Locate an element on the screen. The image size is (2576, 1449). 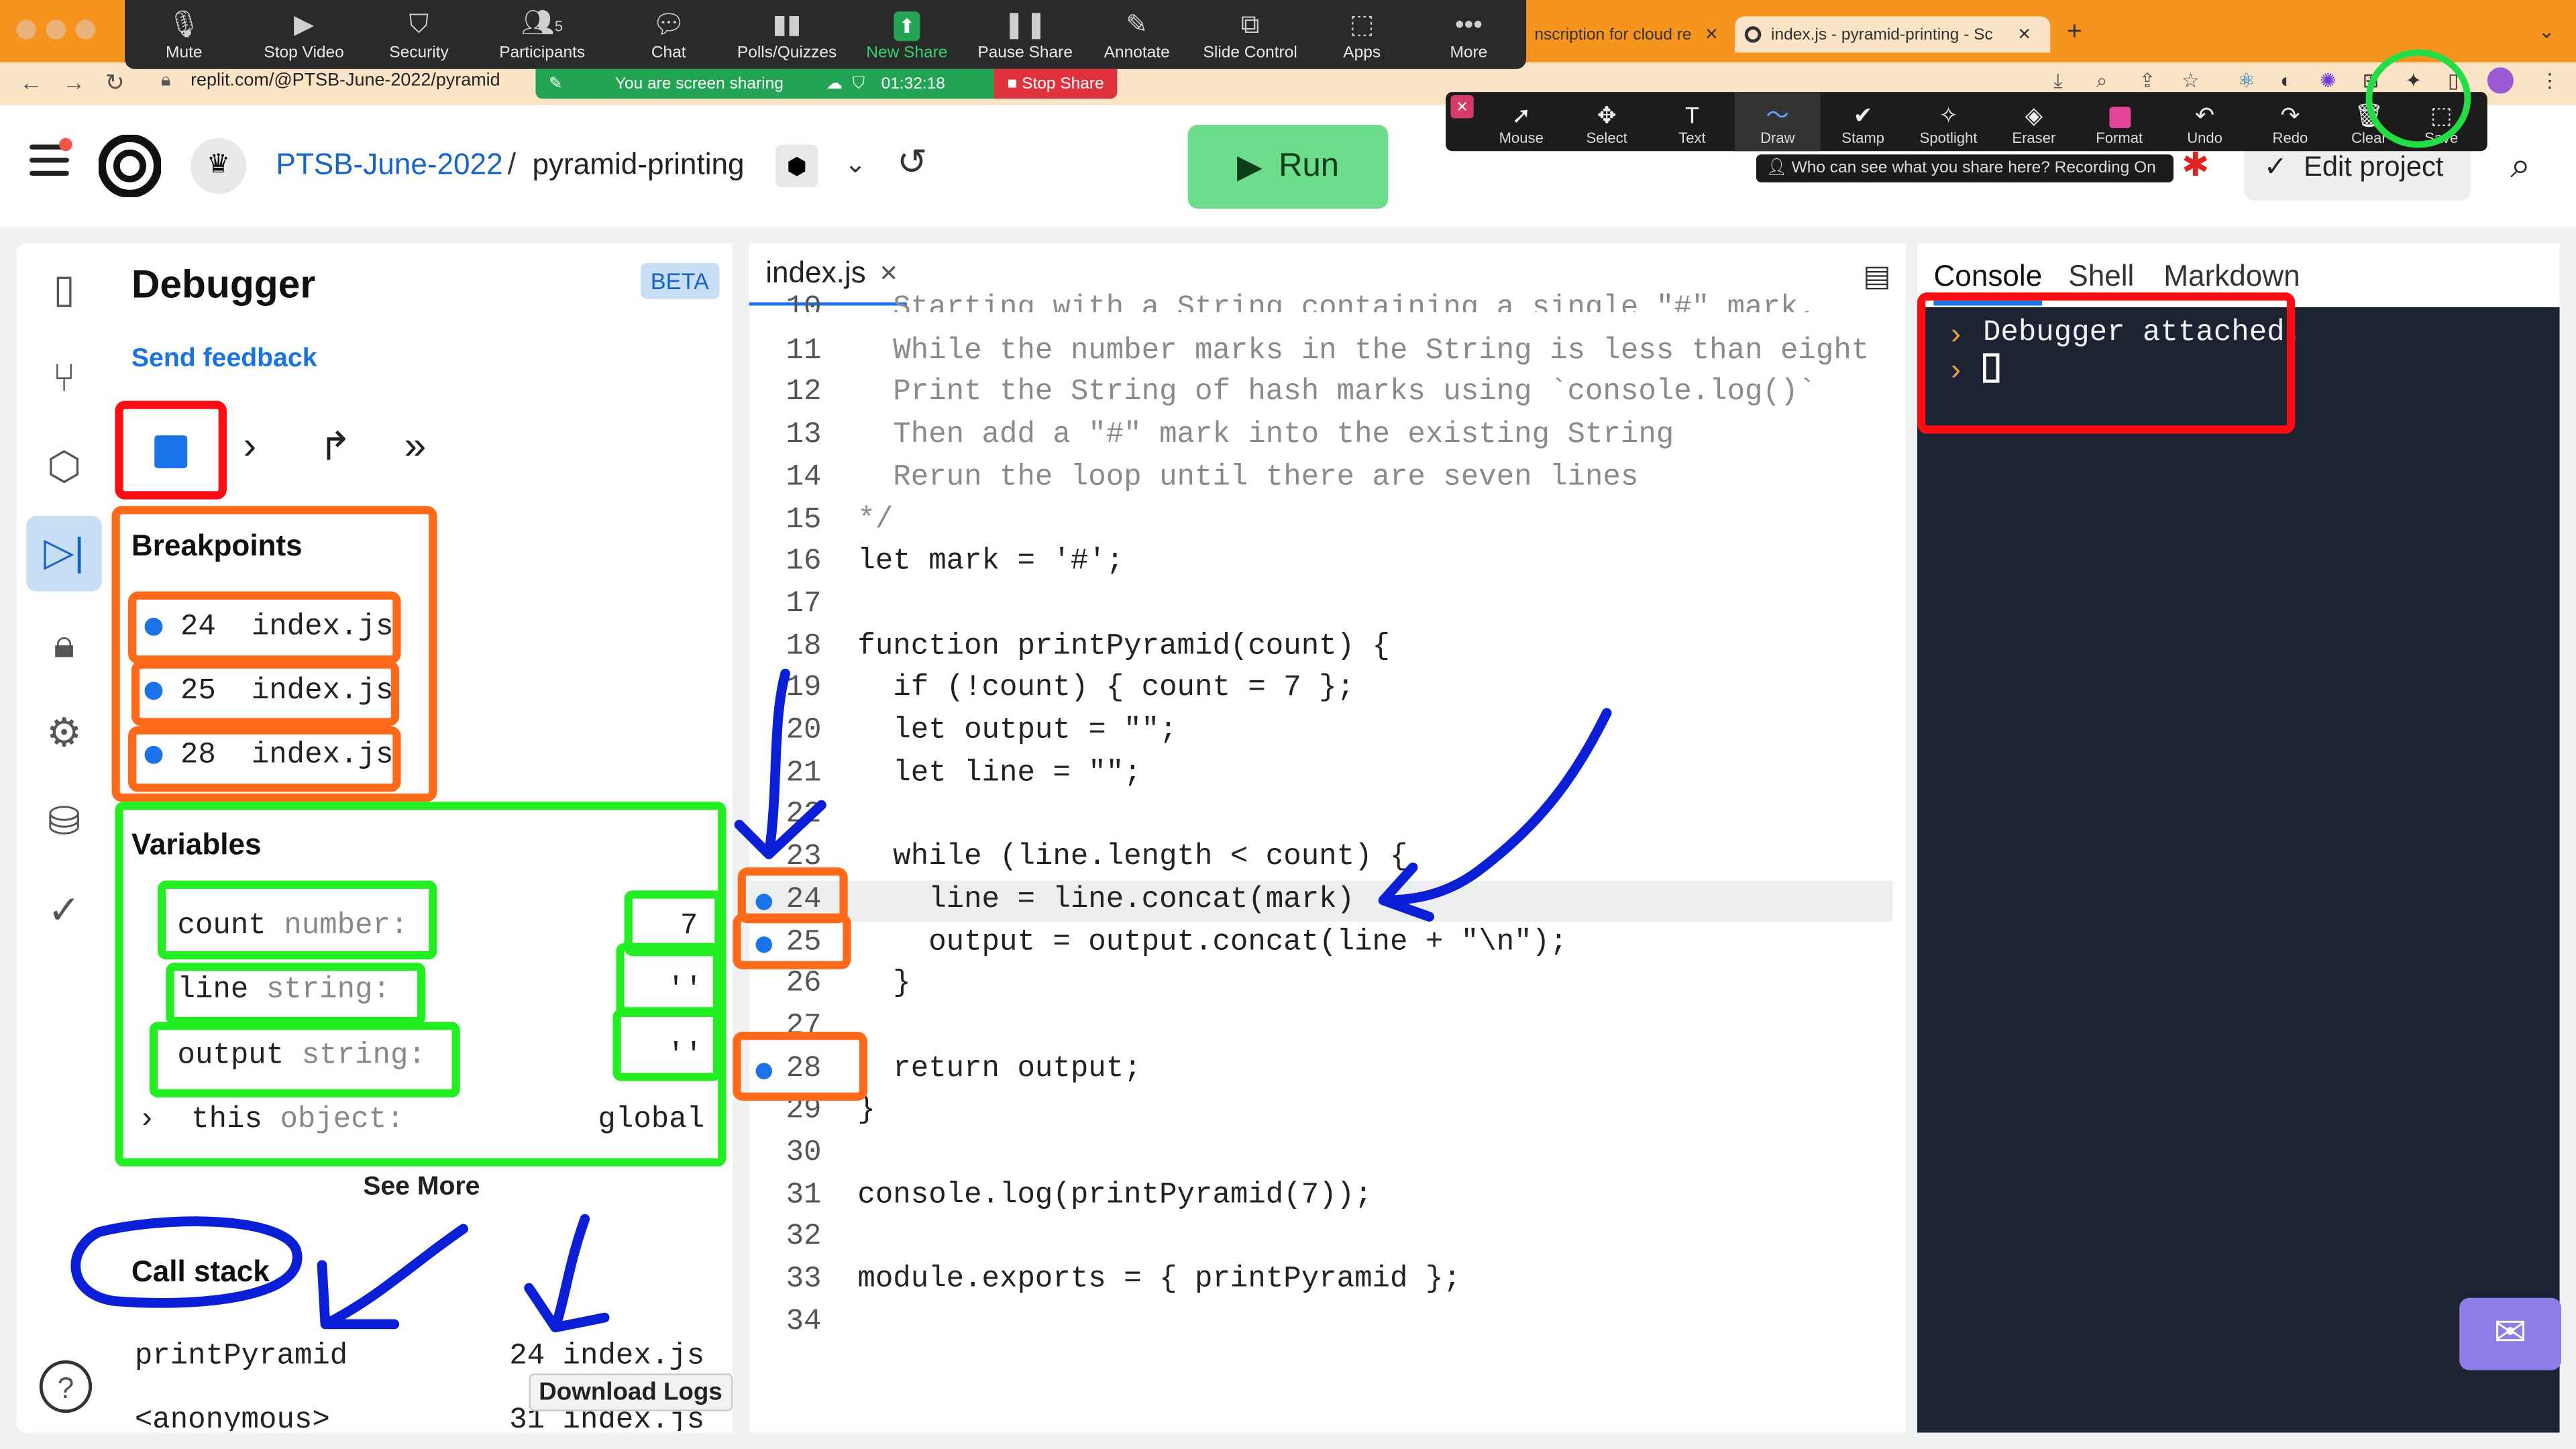
call-stack-circle is located at coordinates (186, 1262).